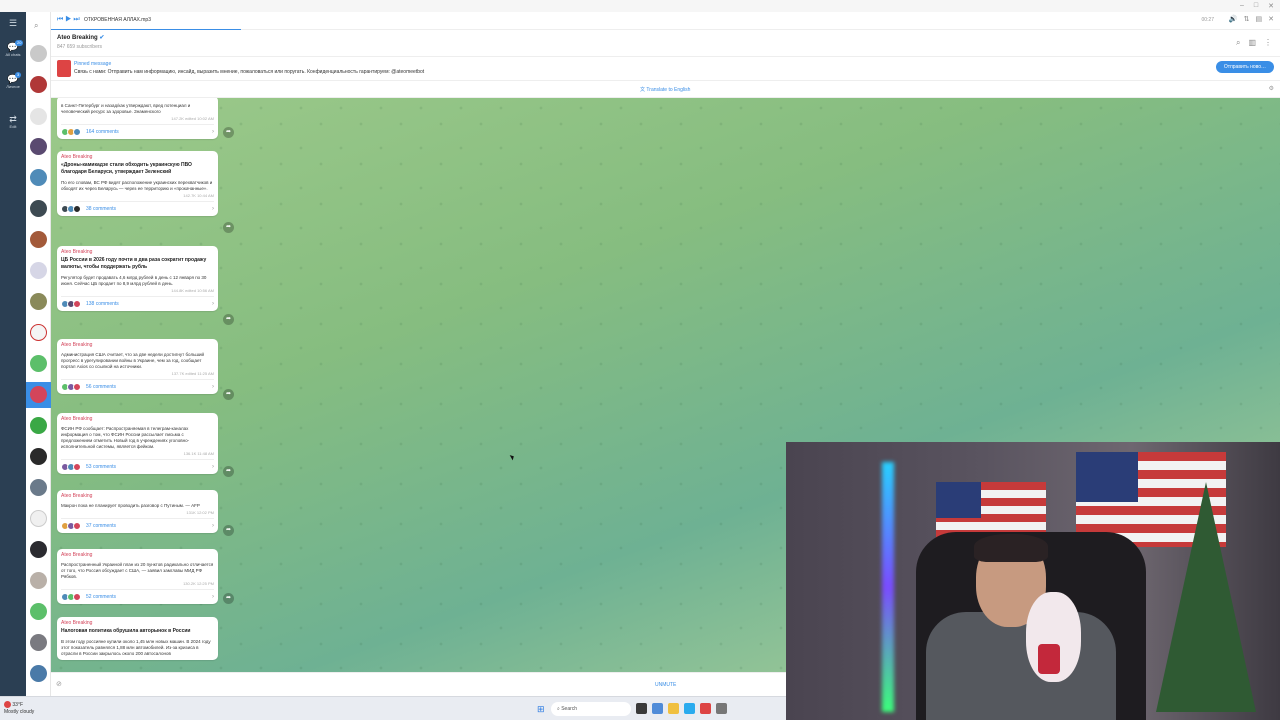 The height and width of the screenshot is (720, 1280). Describe the element at coordinates (68, 20) in the screenshot. I see `player-controls: ⏮ ▶ ⏭` at that location.